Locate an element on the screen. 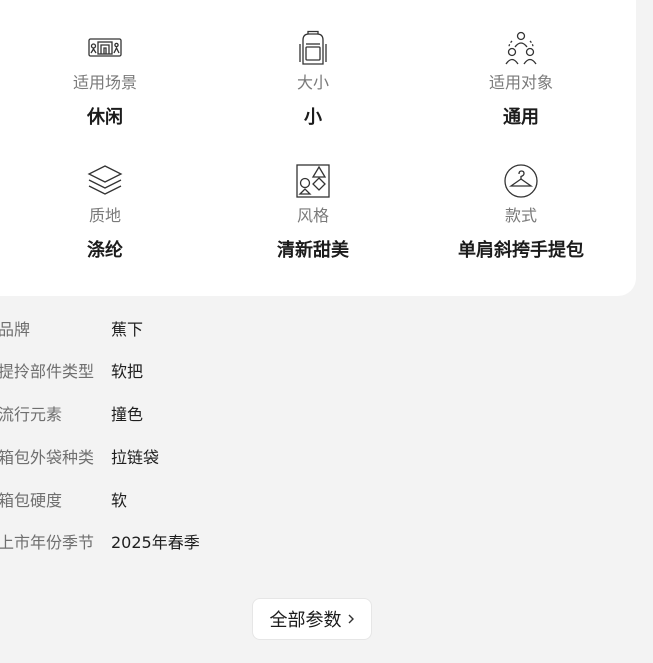 This screenshot has height=663, width=653. attr-value: 休闲 is located at coordinates (105, 117).